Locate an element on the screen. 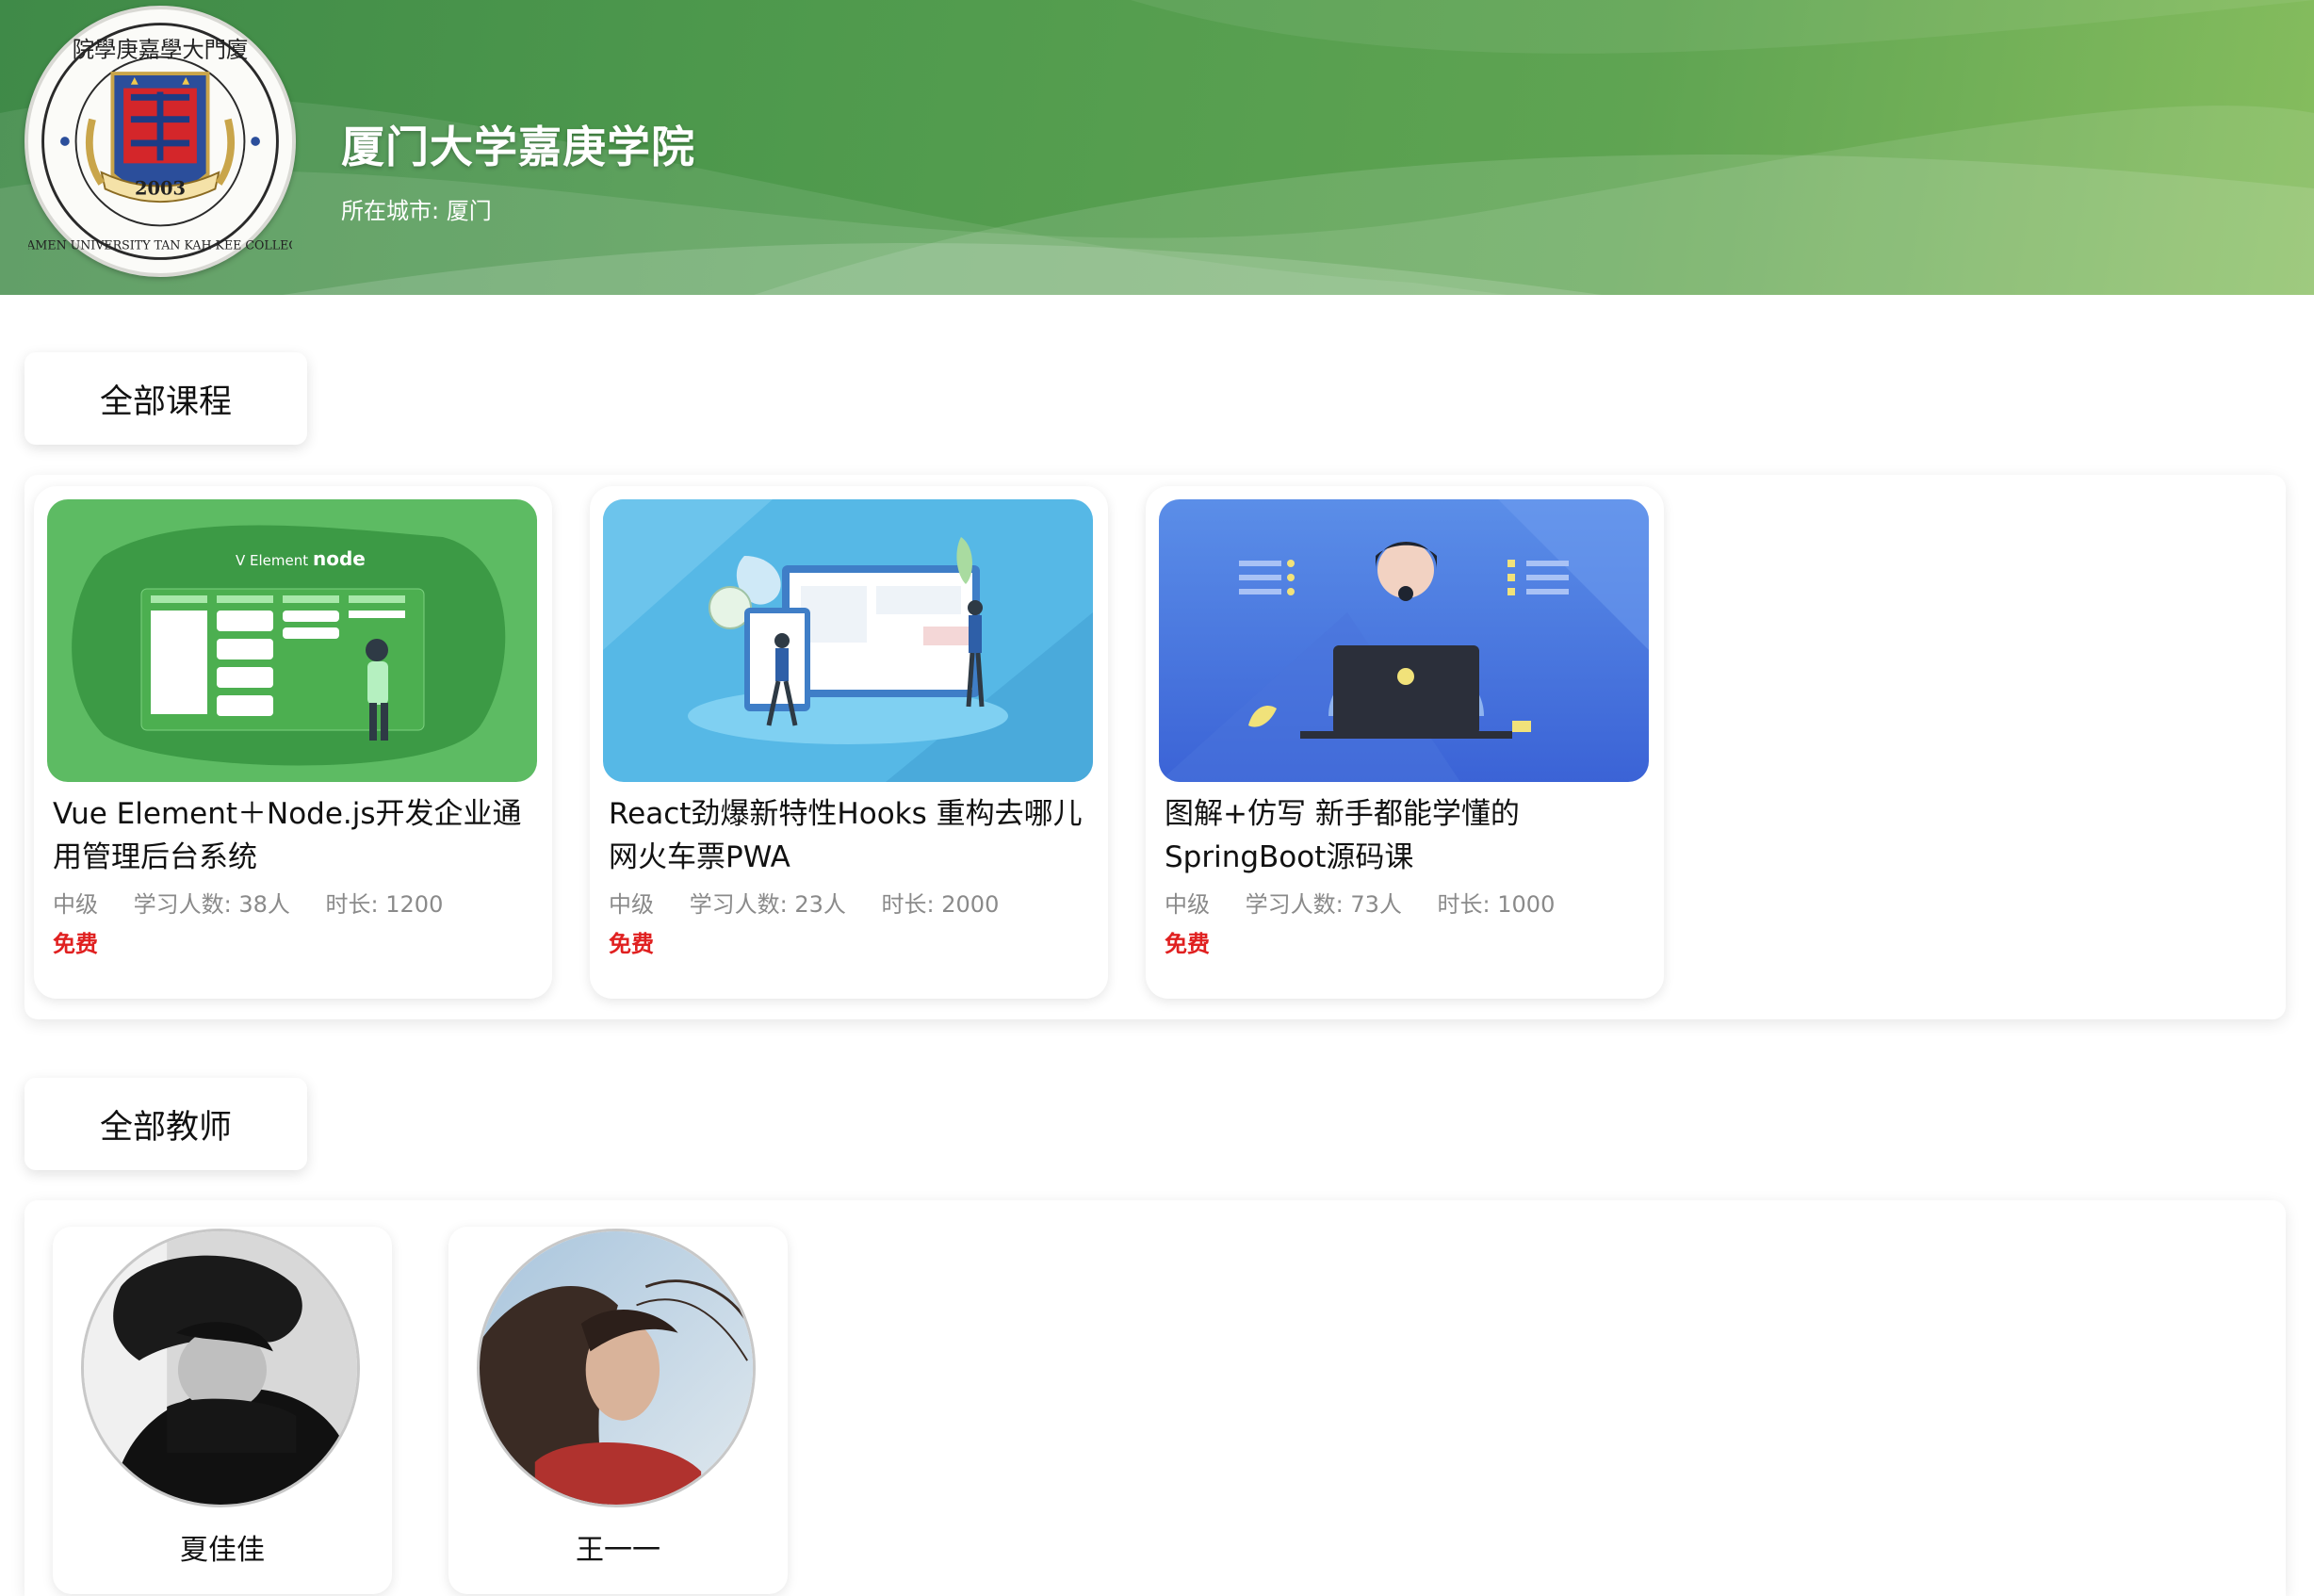 The image size is (2314, 1596). course-meta: 中级 学习人数: 23人 时长: 2000 is located at coordinates (818, 902).